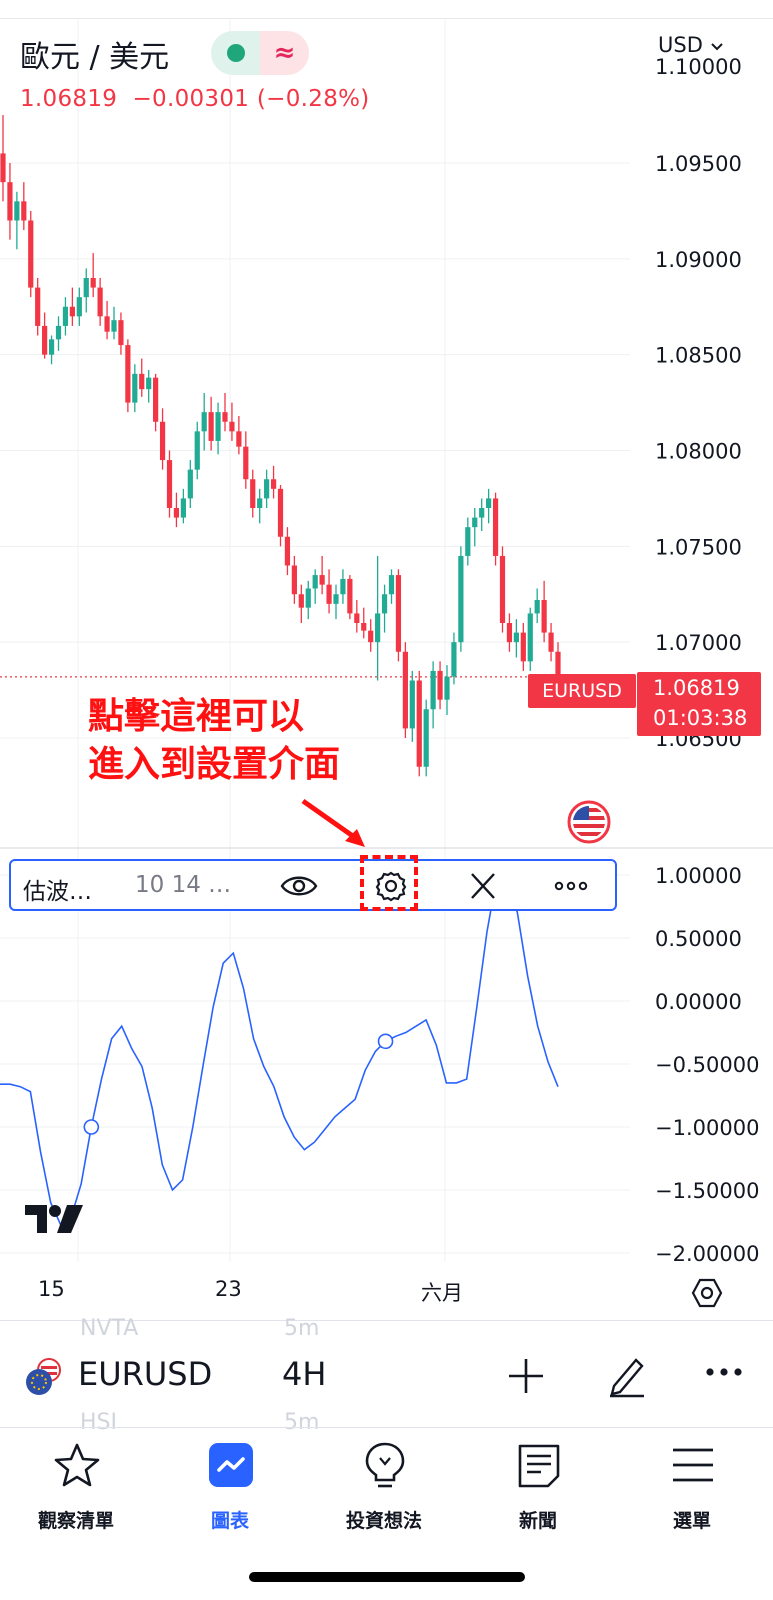 The width and height of the screenshot is (773, 1600). What do you see at coordinates (109, 1328) in the screenshot?
I see `ghost-list-symbol: NVTA` at bounding box center [109, 1328].